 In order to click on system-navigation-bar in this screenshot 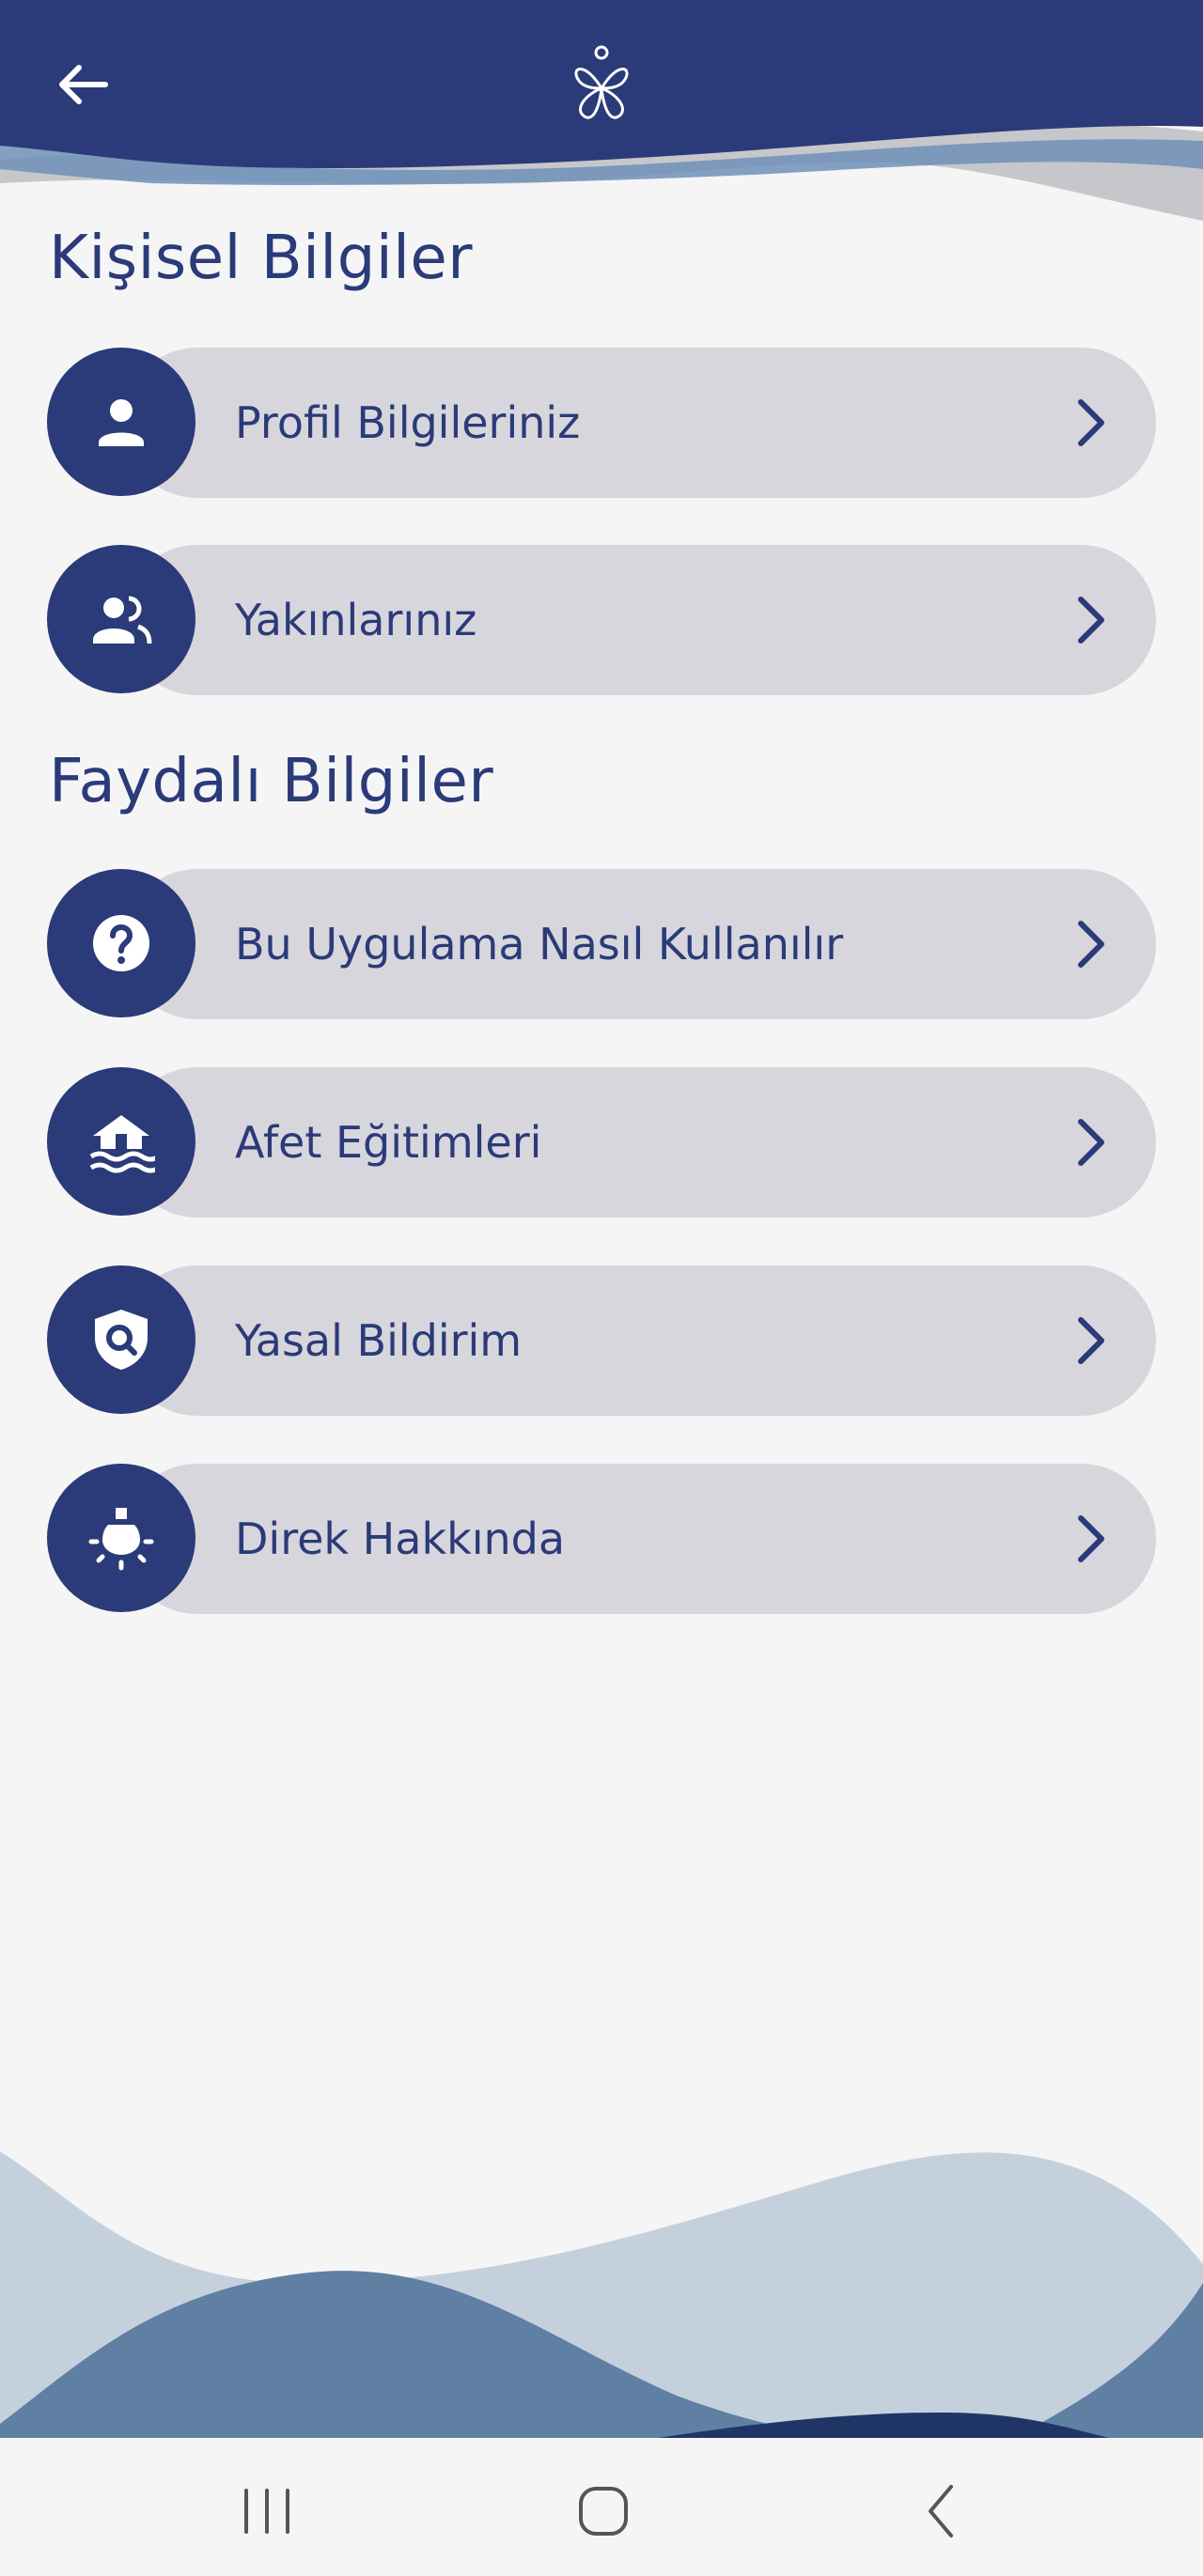, I will do `click(601, 2507)`.